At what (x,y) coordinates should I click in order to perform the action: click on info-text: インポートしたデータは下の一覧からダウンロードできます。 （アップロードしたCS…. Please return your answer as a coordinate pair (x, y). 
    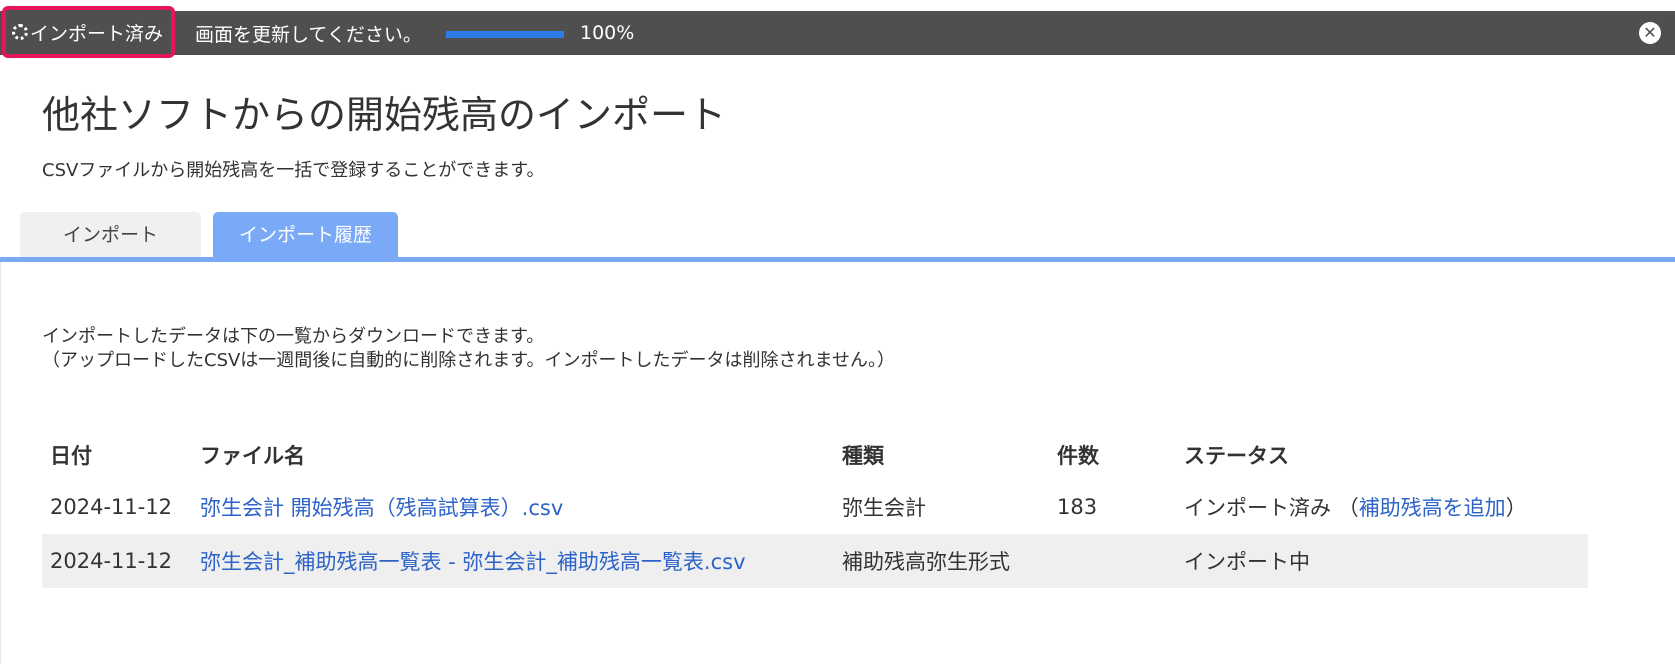
    Looking at the image, I should click on (468, 349).